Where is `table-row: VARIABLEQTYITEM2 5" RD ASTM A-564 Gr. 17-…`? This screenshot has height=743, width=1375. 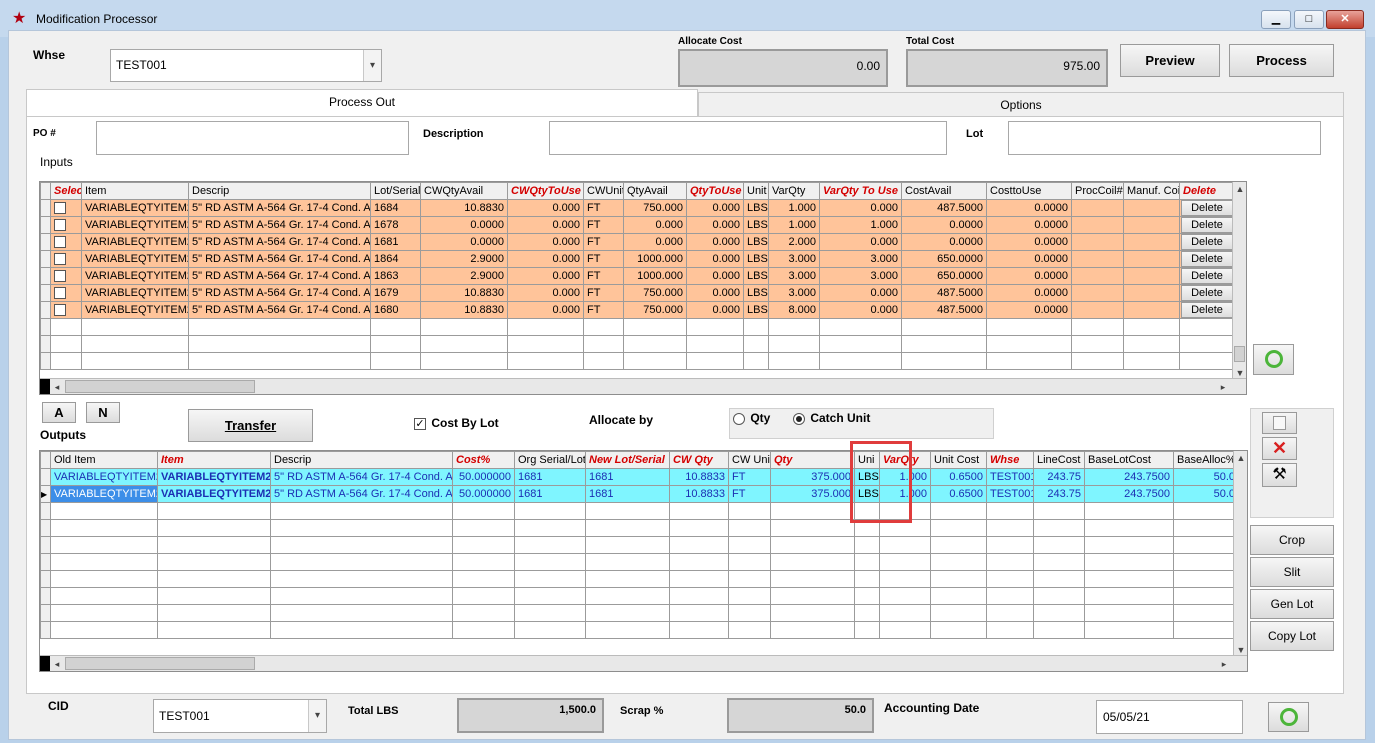 table-row: VARIABLEQTYITEM2 5" RD ASTM A-564 Gr. 17-… is located at coordinates (637, 310).